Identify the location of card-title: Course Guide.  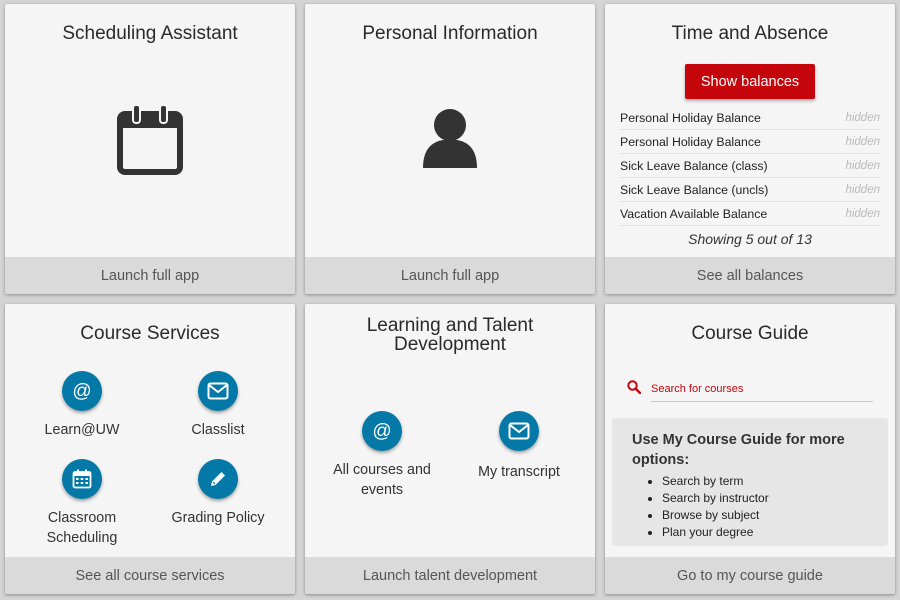
(750, 333).